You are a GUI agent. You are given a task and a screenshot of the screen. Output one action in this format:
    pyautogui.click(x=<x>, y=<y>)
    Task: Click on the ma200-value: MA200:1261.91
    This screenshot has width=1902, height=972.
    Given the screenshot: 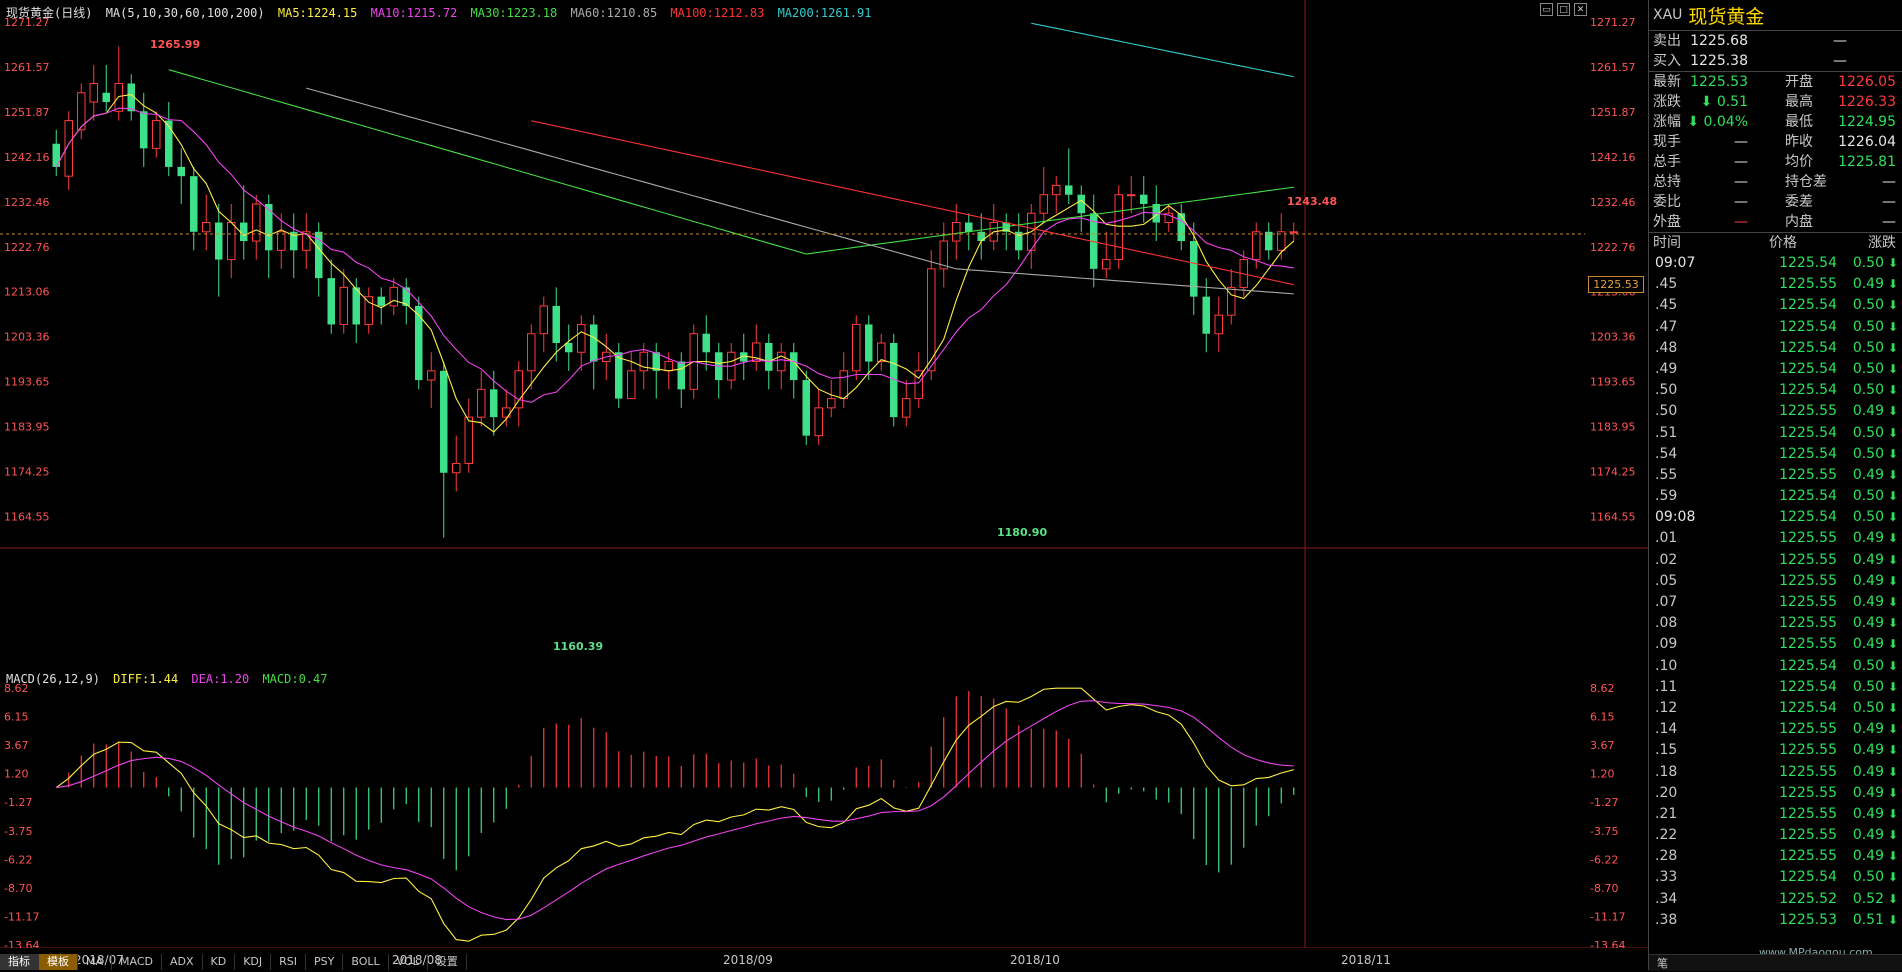 What is the action you would take?
    pyautogui.click(x=824, y=13)
    